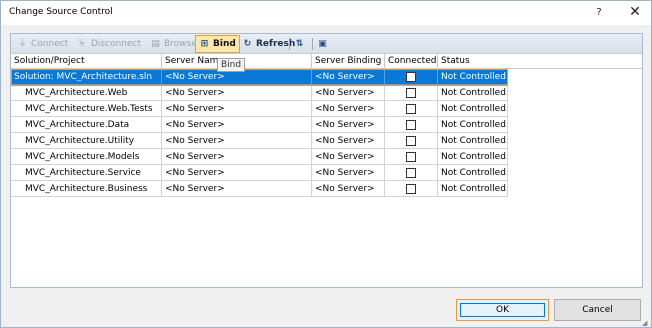  What do you see at coordinates (597, 310) in the screenshot?
I see `cancel-button: Cancel` at bounding box center [597, 310].